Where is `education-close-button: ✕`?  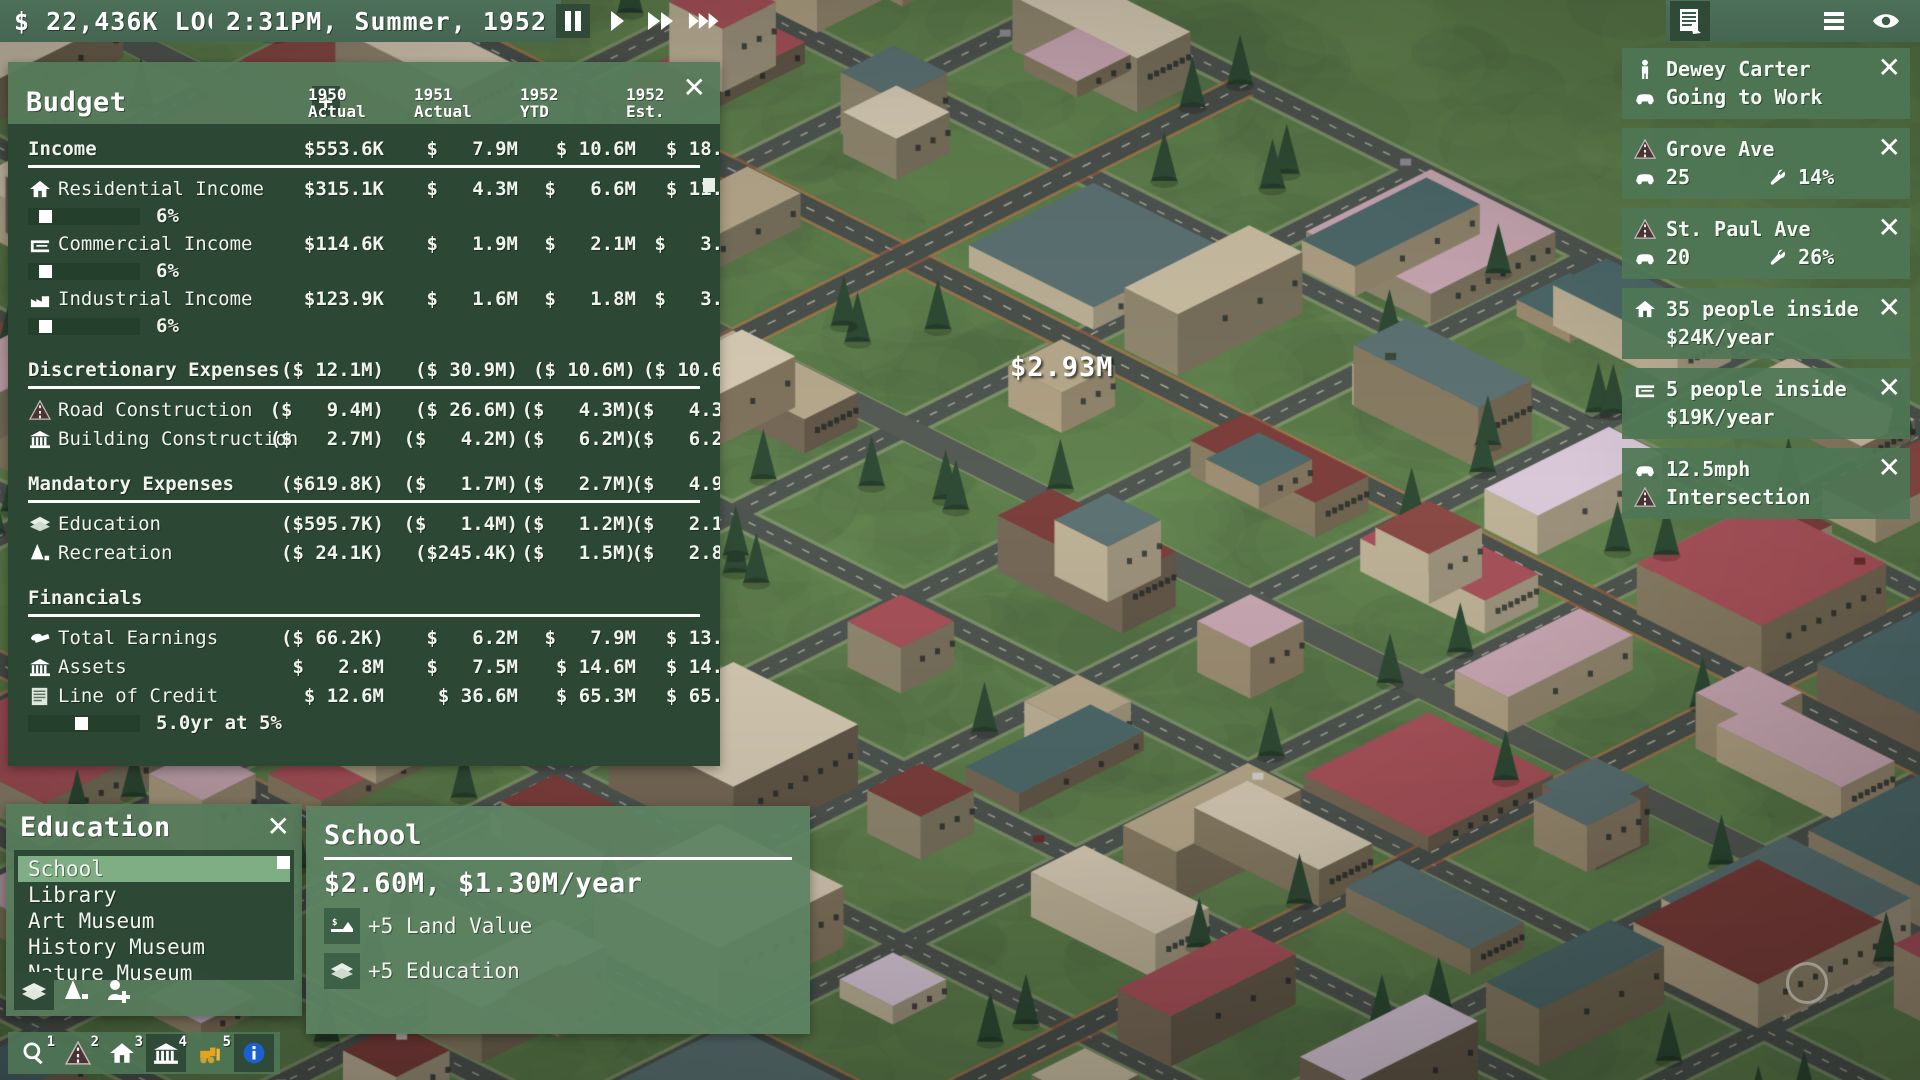
education-close-button: ✕ is located at coordinates (278, 827).